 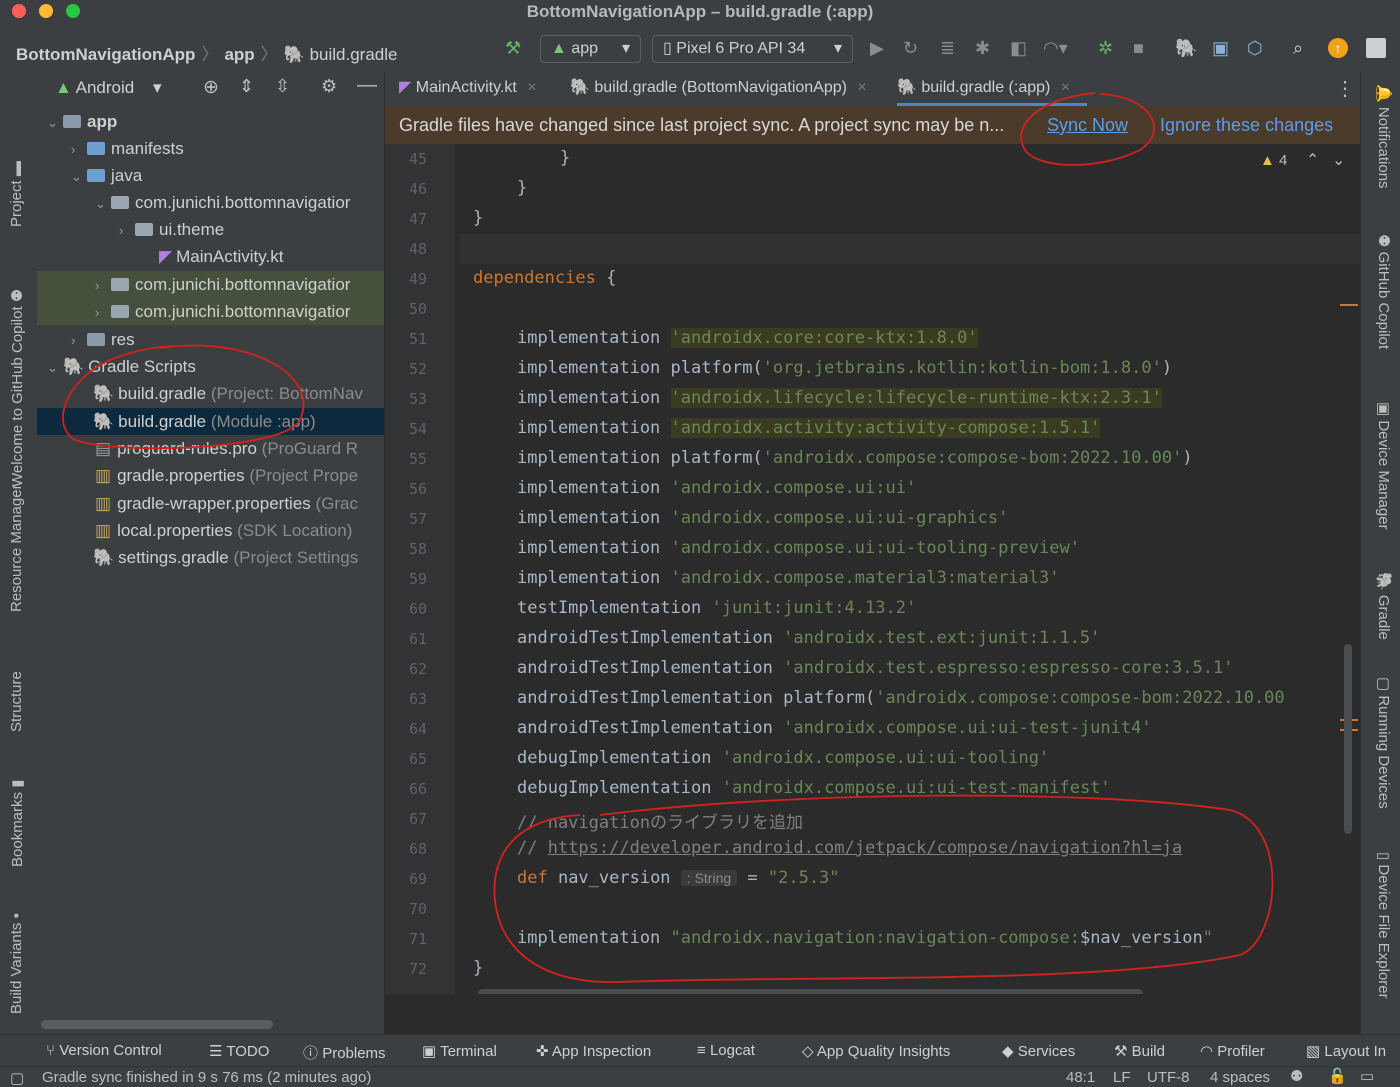 What do you see at coordinates (726, 1050) in the screenshot?
I see `tool-logcat: ≡ Logcat` at bounding box center [726, 1050].